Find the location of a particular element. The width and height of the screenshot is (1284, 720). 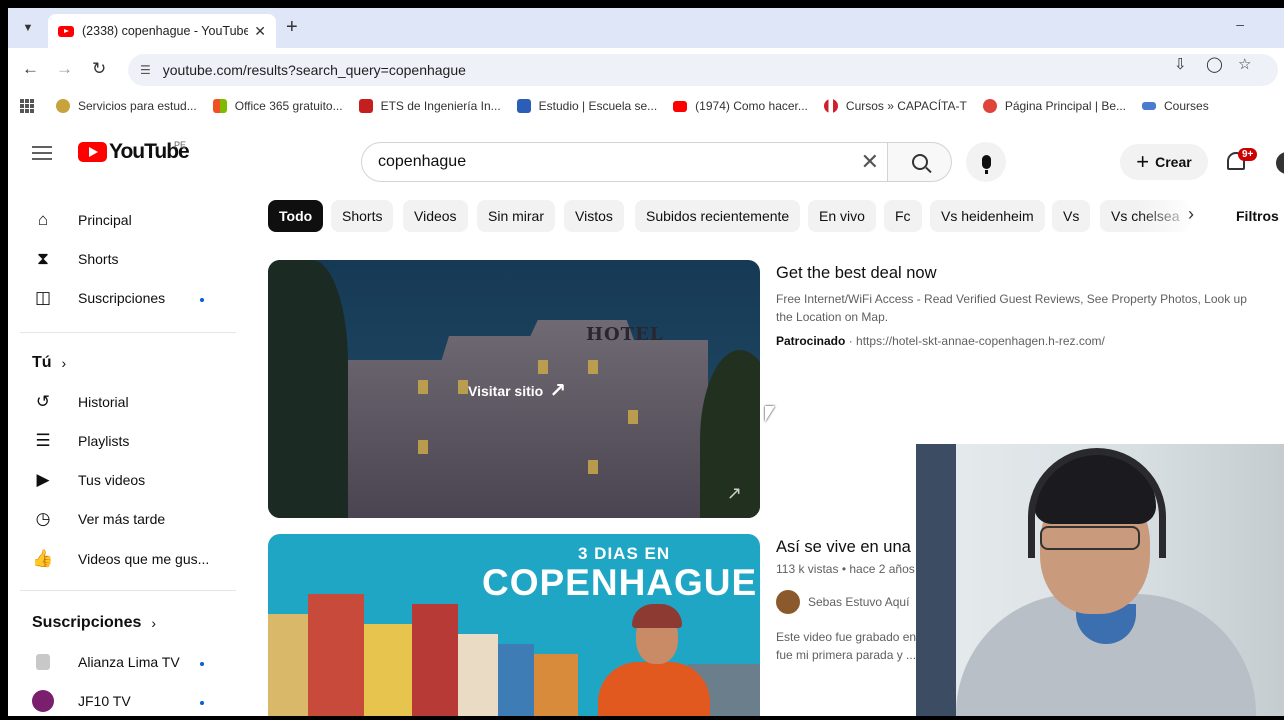

tab-close-icon: ✕ is located at coordinates (260, 31).